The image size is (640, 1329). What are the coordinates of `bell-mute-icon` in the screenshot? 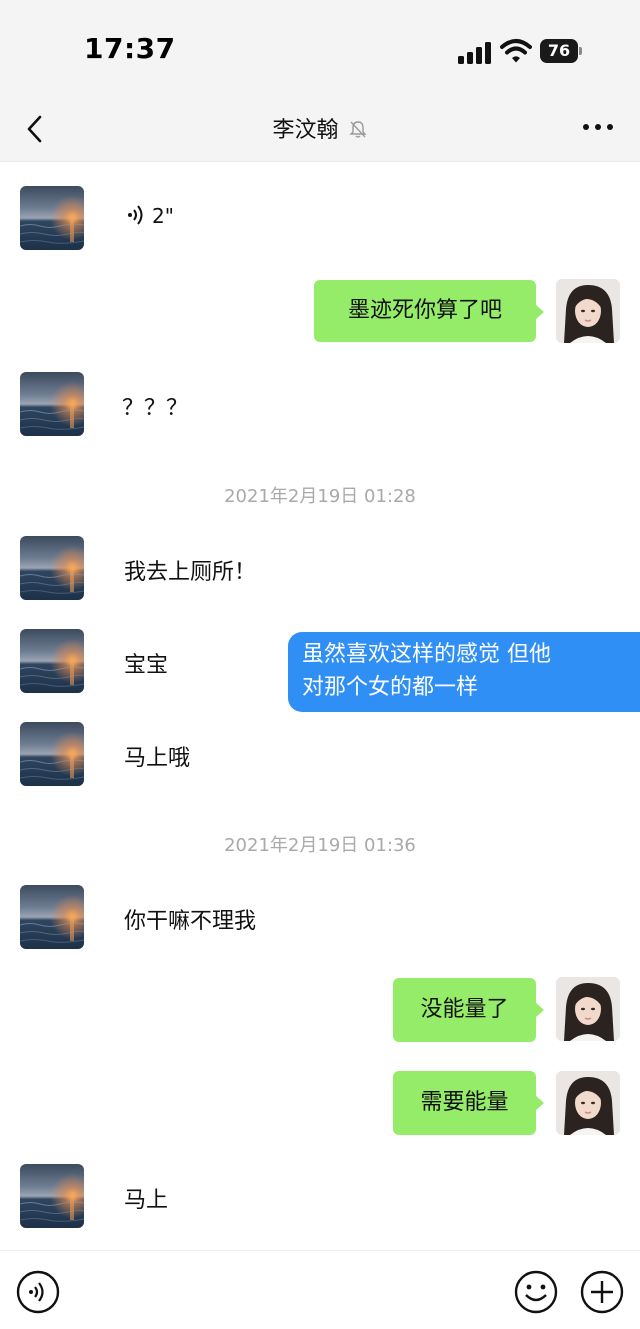 It's located at (357, 129).